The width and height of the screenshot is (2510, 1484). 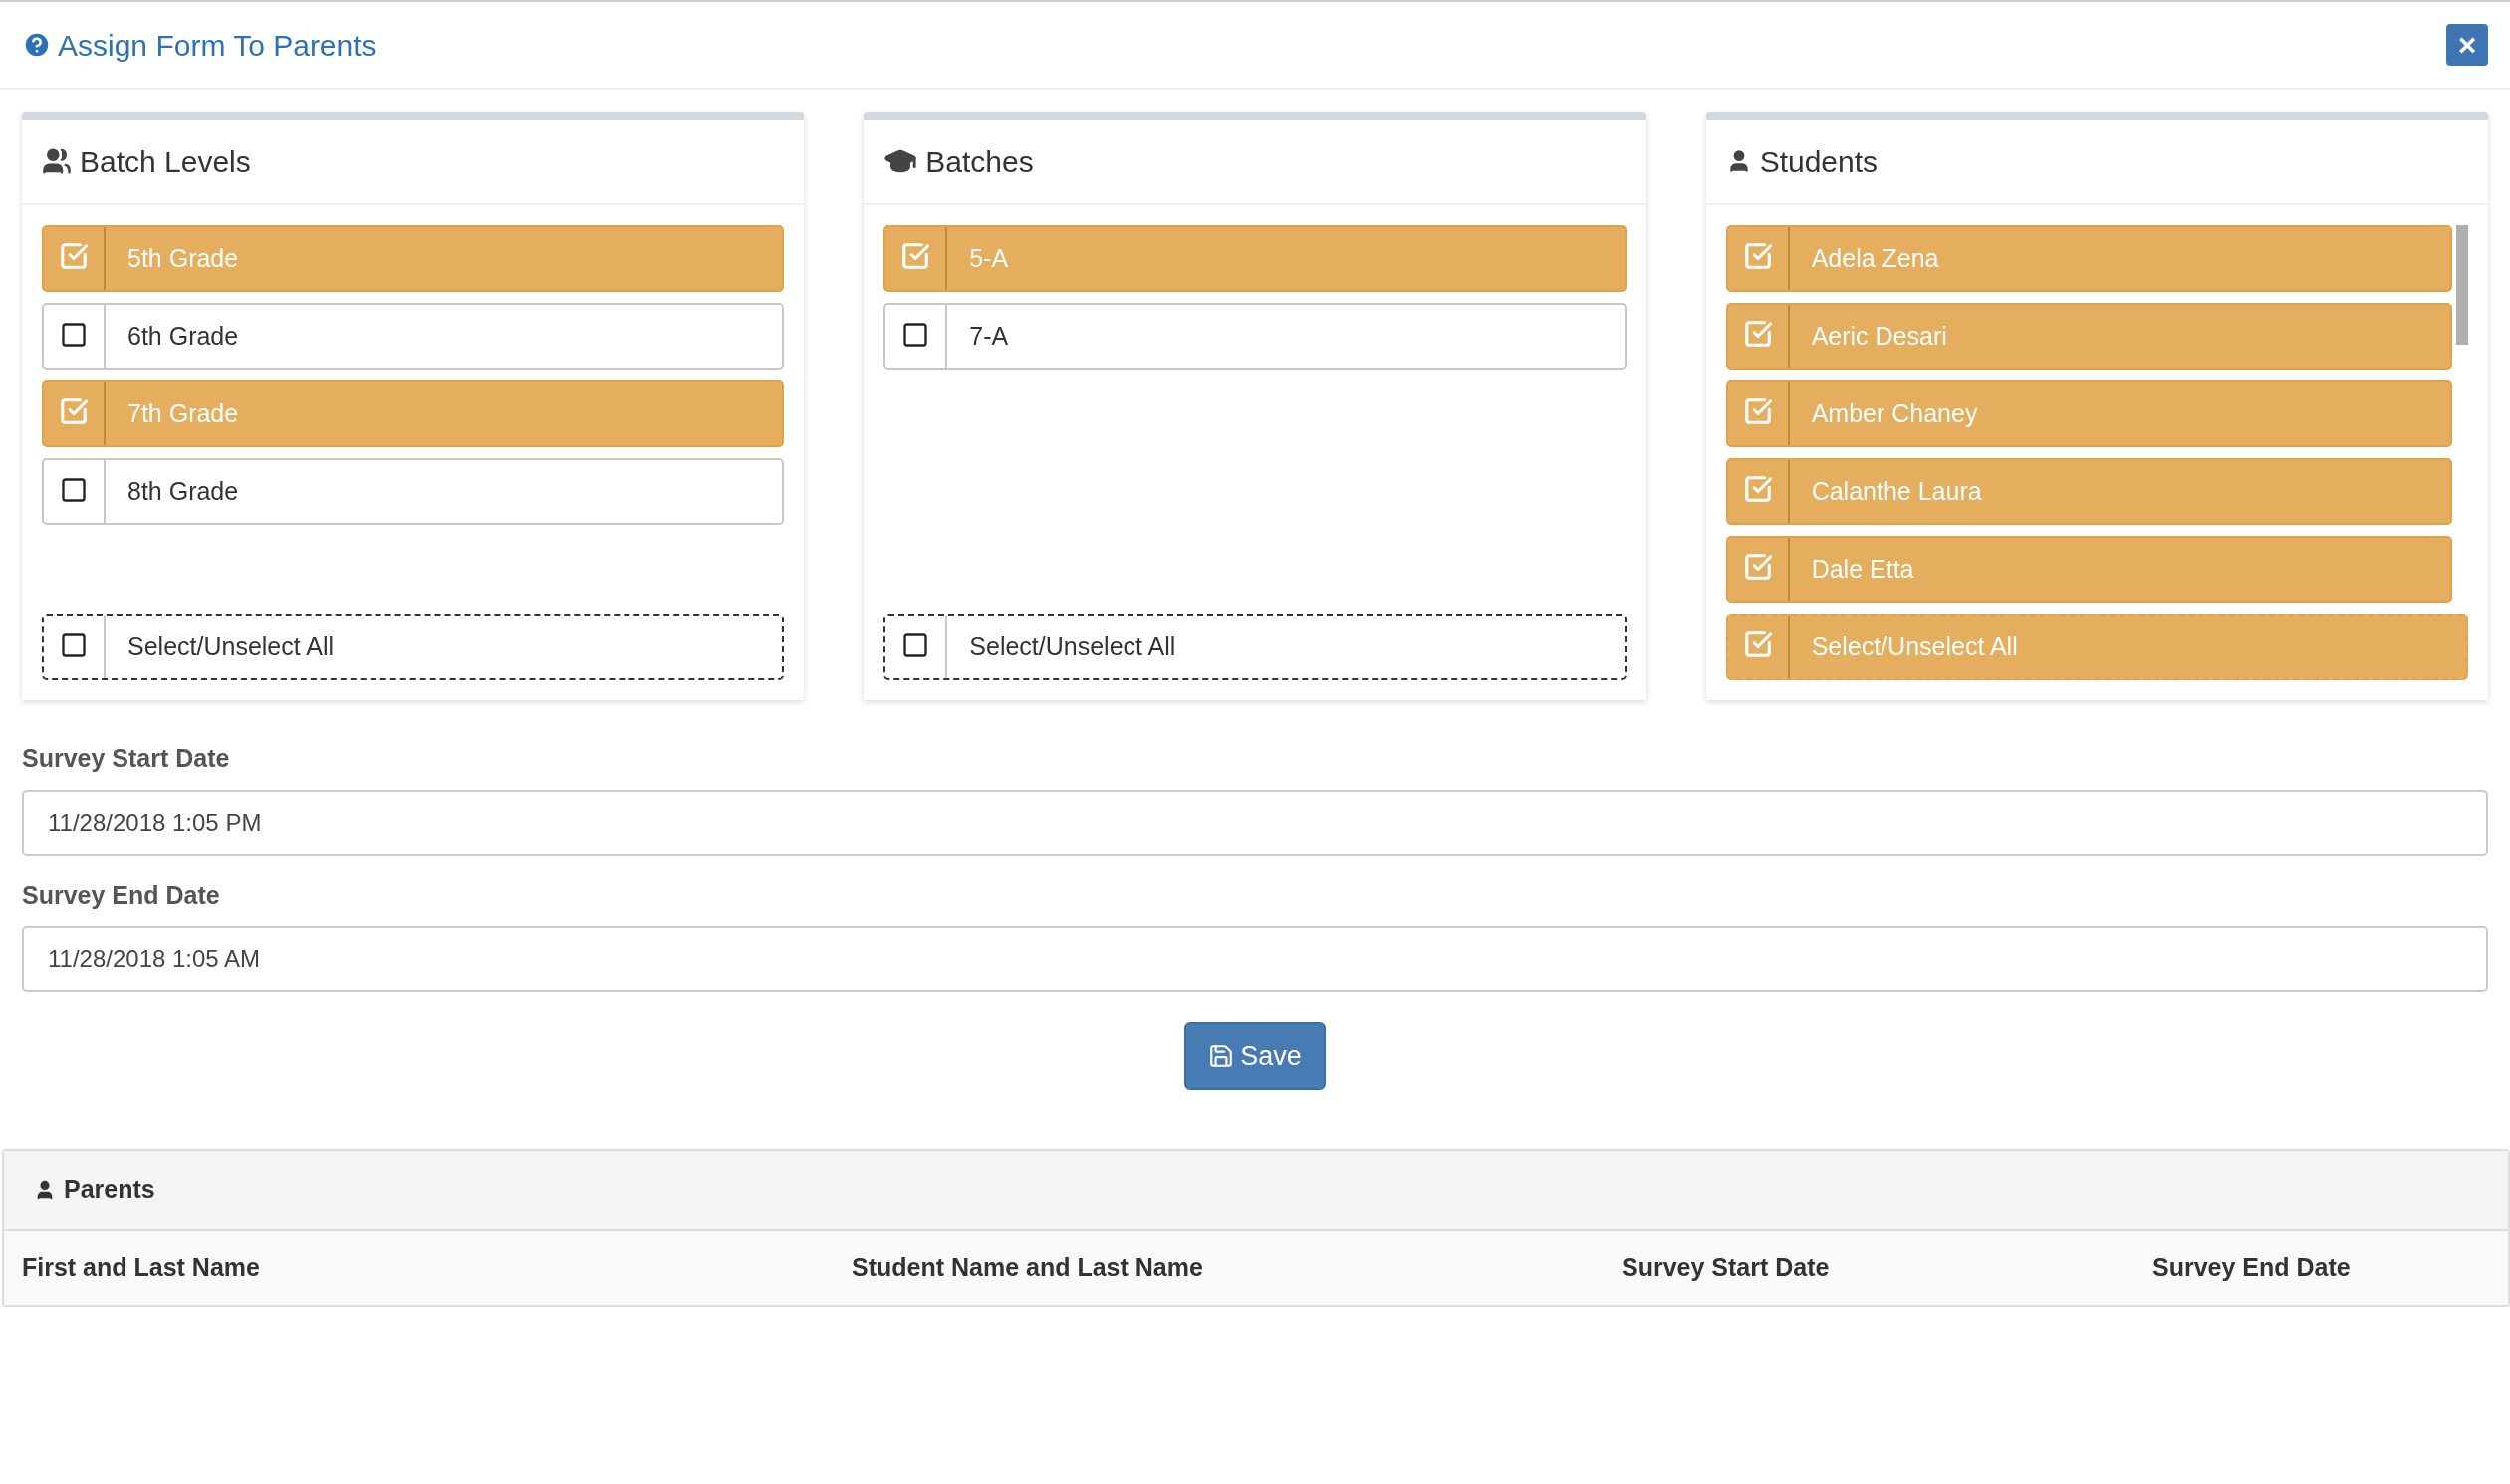 What do you see at coordinates (109, 1190) in the screenshot?
I see `table-title: Parents` at bounding box center [109, 1190].